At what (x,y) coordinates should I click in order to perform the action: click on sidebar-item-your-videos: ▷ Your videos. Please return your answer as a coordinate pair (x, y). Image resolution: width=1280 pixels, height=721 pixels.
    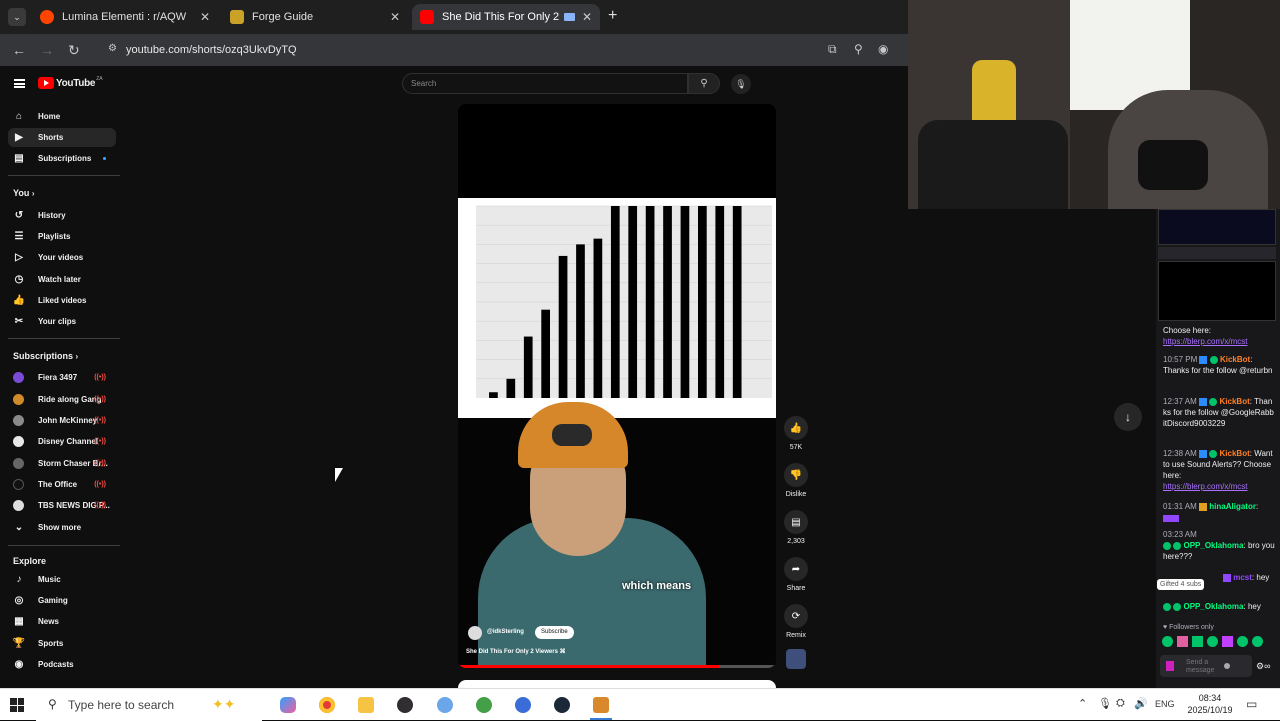
    Looking at the image, I should click on (62, 257).